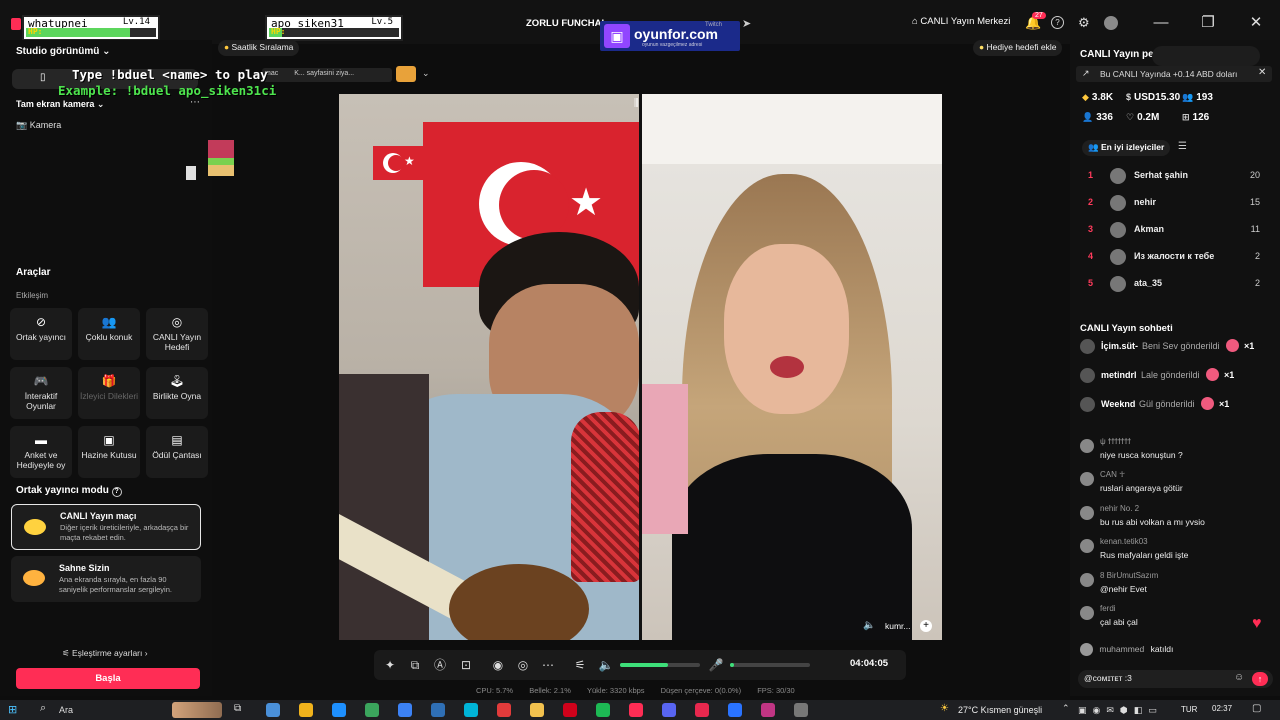 Image resolution: width=1280 pixels, height=720 pixels. Describe the element at coordinates (1066, 708) in the screenshot. I see `tray-chevron-icon: ⌃` at that location.